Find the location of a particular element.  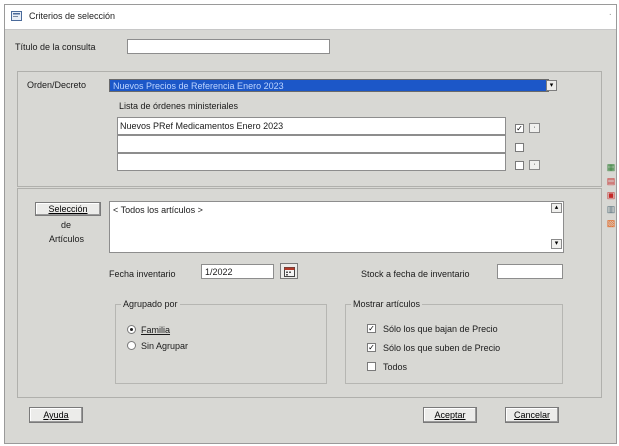

stock-label: Stock a fecha de inventario is located at coordinates (415, 274).